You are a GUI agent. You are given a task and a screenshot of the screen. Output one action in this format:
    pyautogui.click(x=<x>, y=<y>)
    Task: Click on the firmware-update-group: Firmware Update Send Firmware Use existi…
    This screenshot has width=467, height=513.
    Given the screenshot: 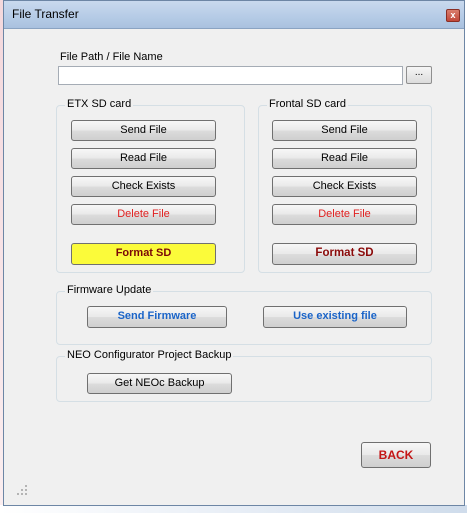 What is the action you would take?
    pyautogui.click(x=244, y=314)
    